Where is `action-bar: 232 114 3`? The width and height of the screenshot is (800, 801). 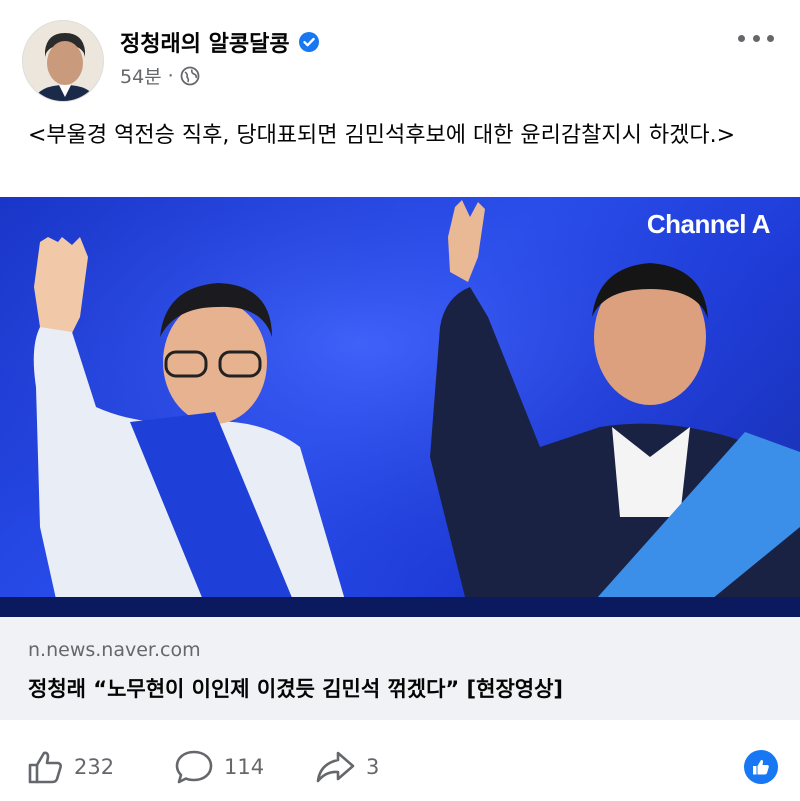
action-bar: 232 114 3 is located at coordinates (400, 765).